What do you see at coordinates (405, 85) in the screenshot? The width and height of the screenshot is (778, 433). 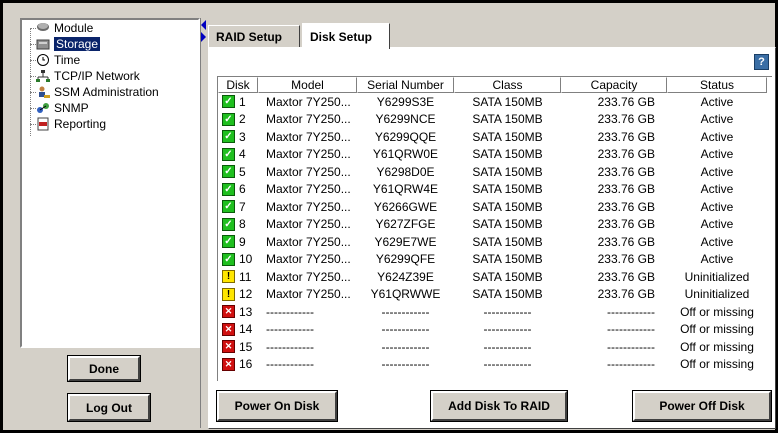 I see `column-header-serial-number: Serial Number` at bounding box center [405, 85].